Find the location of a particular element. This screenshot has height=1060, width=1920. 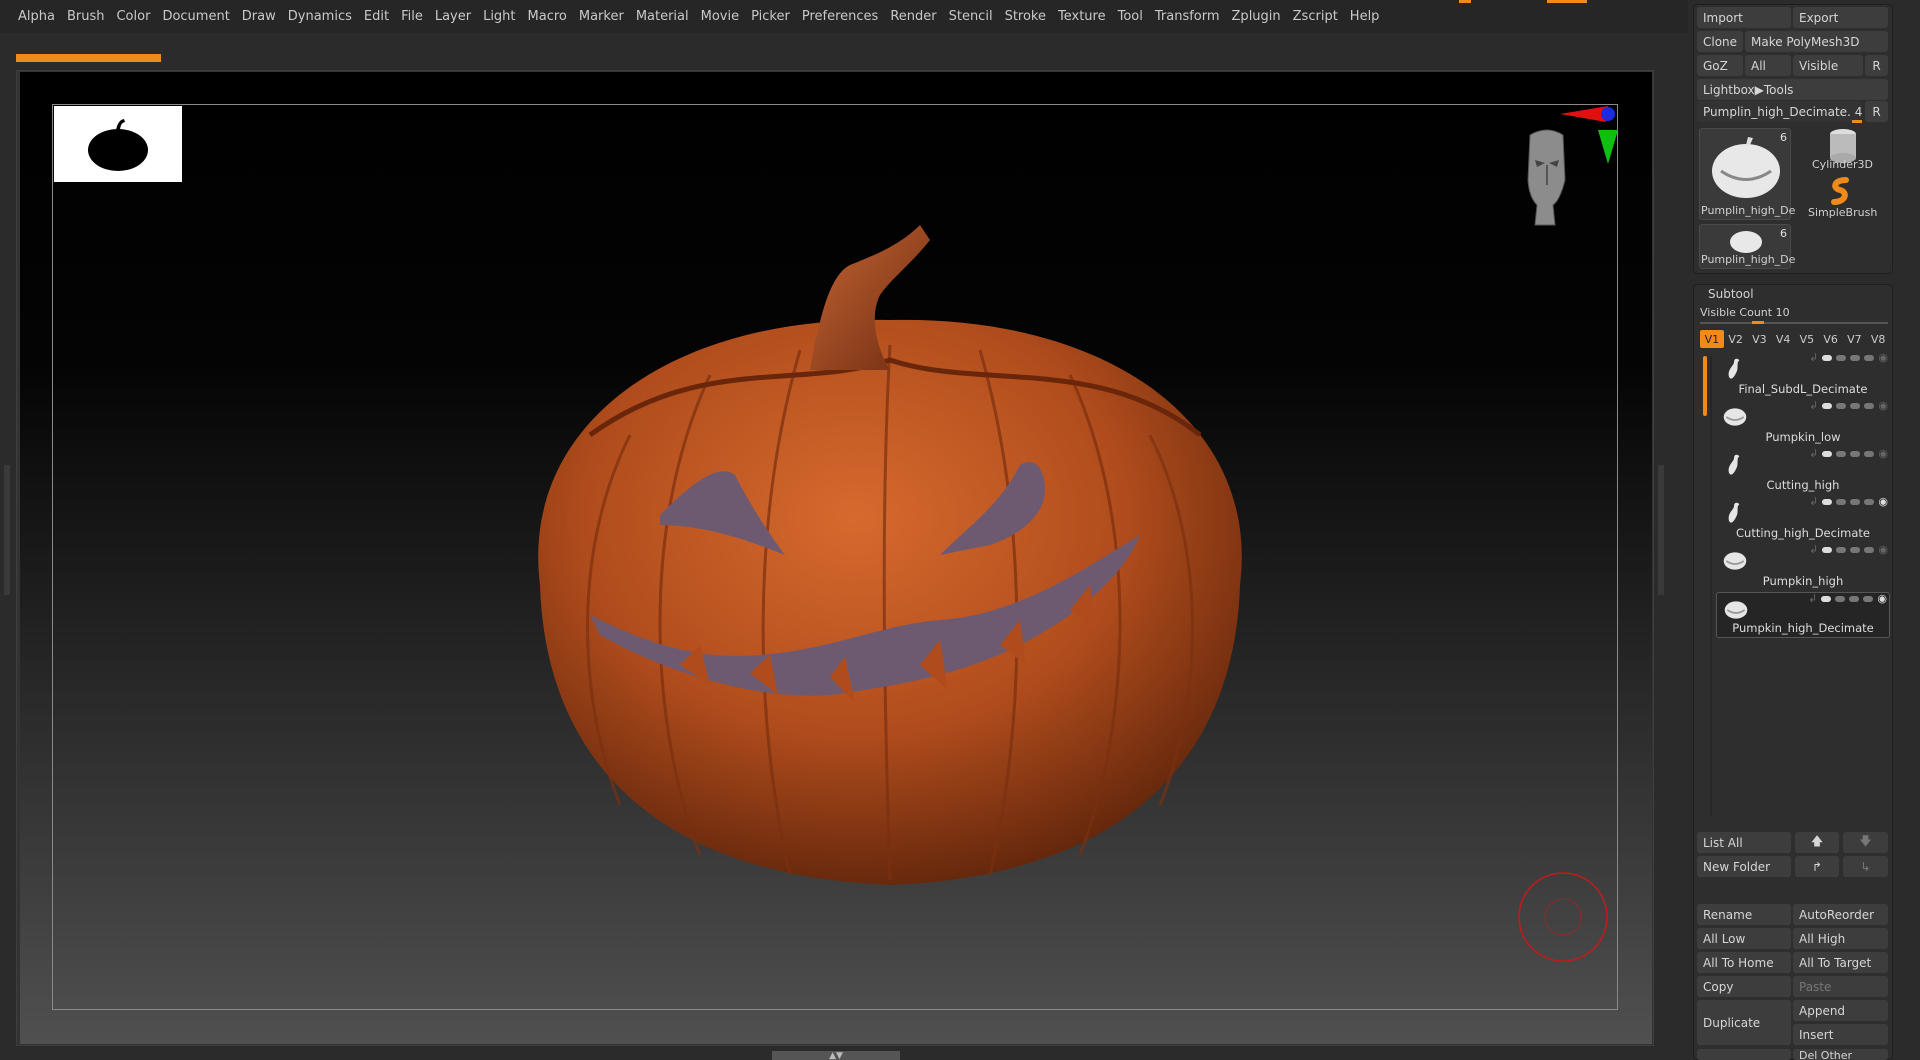

menu-stroke: Stroke is located at coordinates (1025, 16).